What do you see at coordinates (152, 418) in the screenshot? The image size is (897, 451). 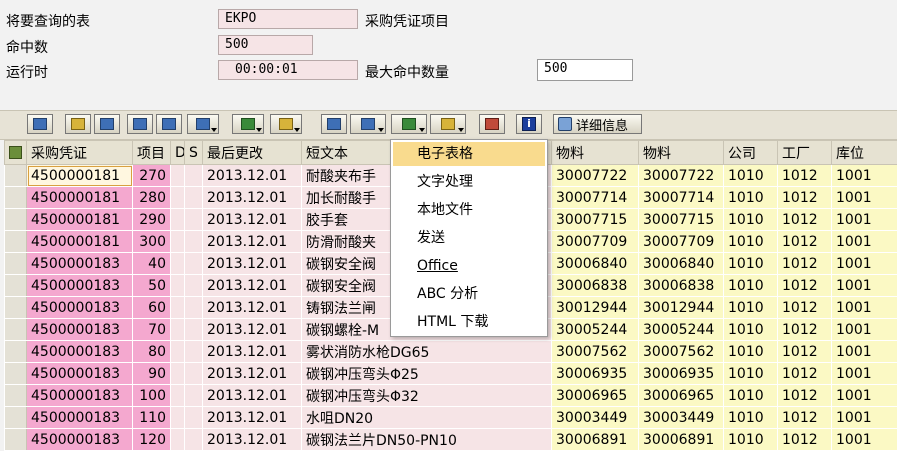 I see `table-cell: 110` at bounding box center [152, 418].